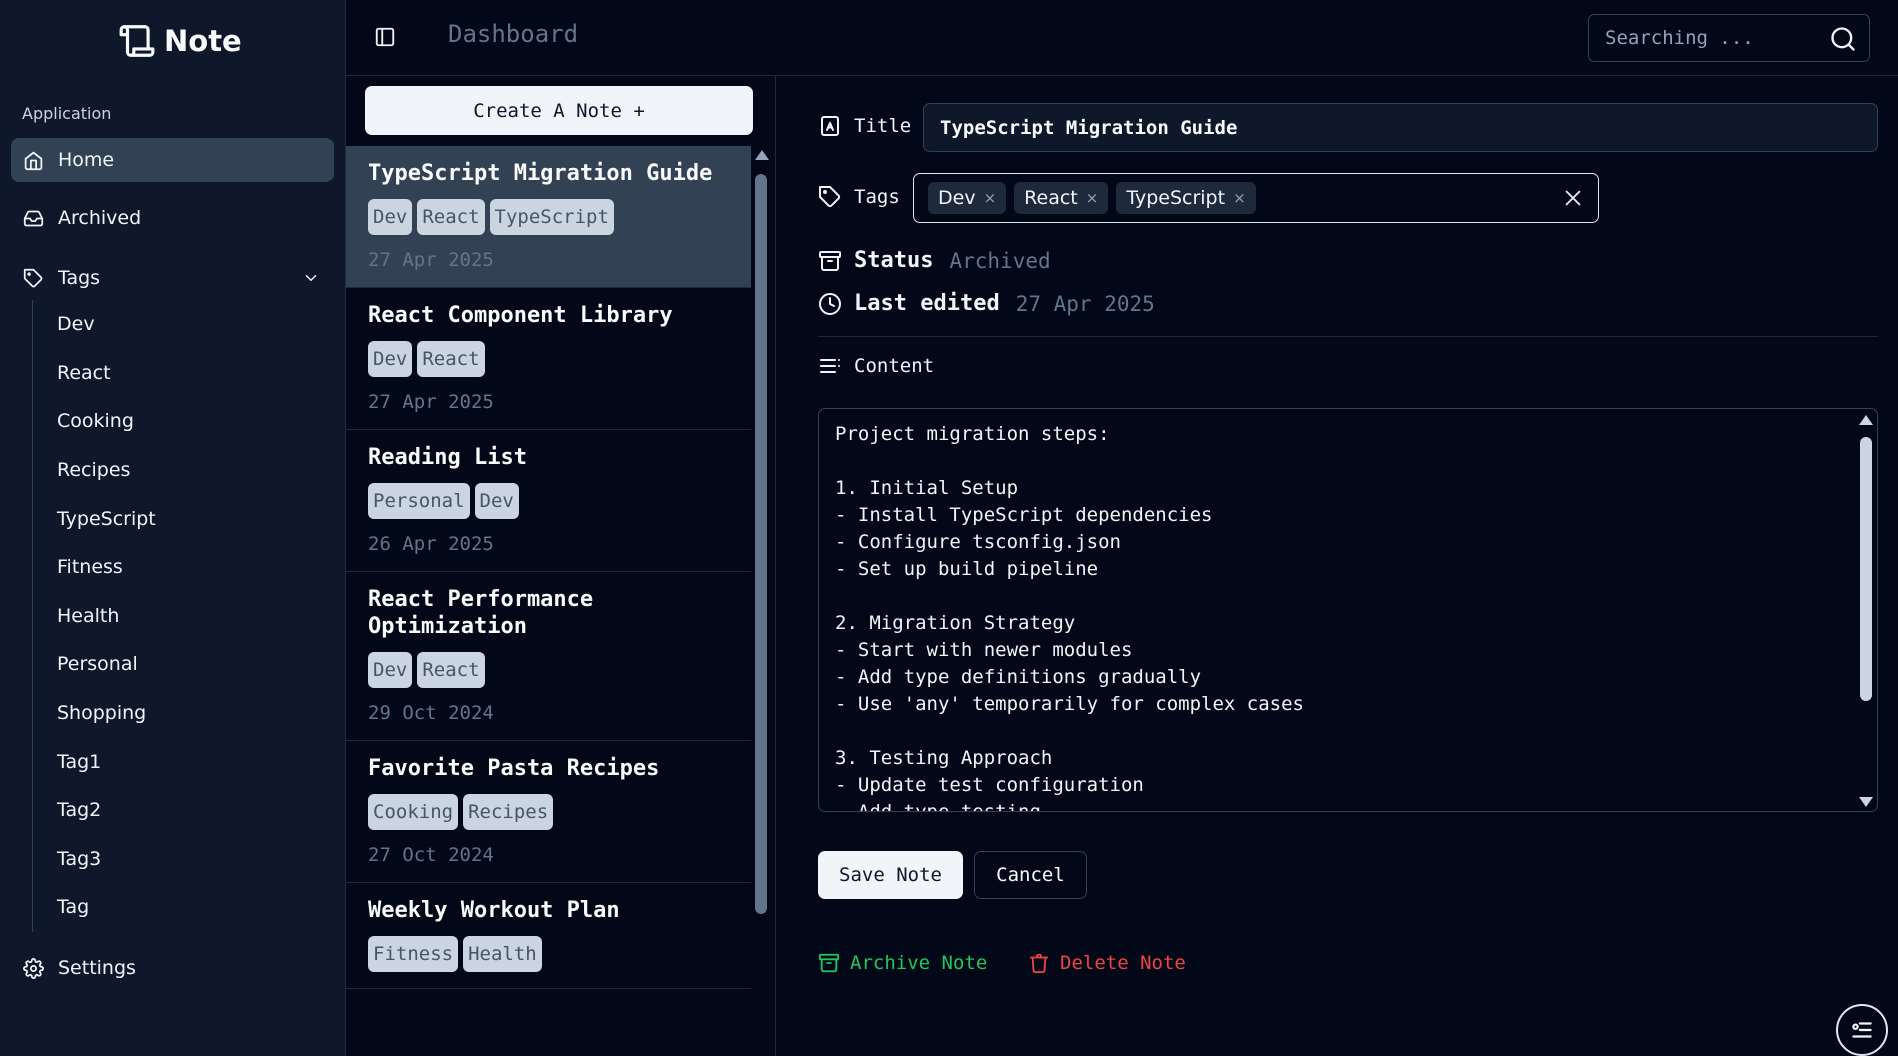 The image size is (1898, 1056). Describe the element at coordinates (177, 664) in the screenshot. I see `sidebar-tag-item: Personal` at that location.